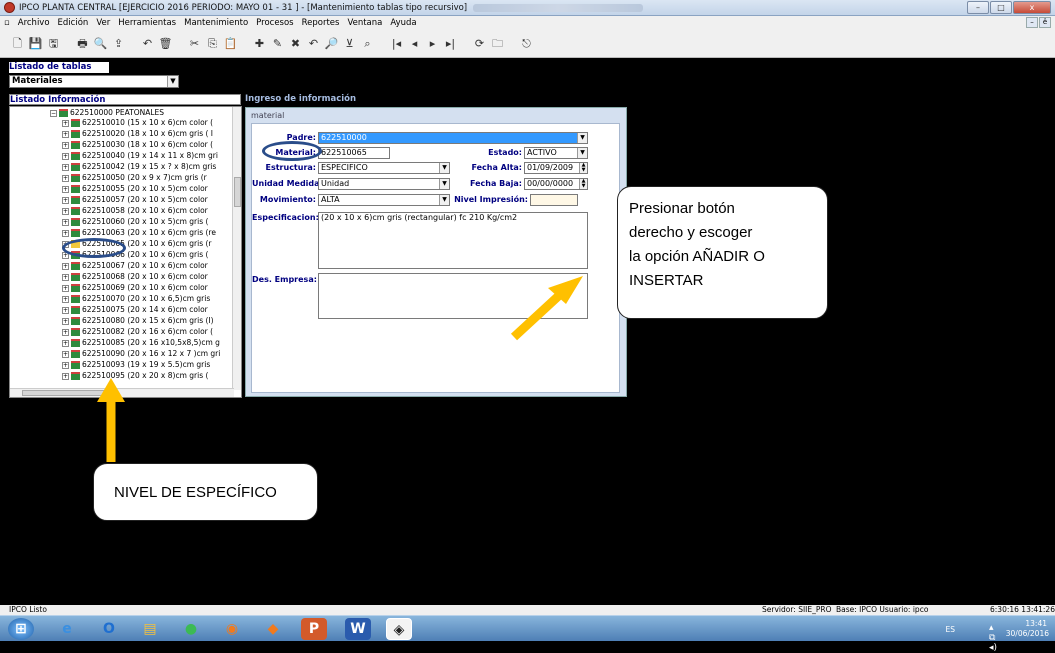 The height and width of the screenshot is (653, 1055). I want to click on status-server: Servidor: SIIE_PRO, so click(797, 609).